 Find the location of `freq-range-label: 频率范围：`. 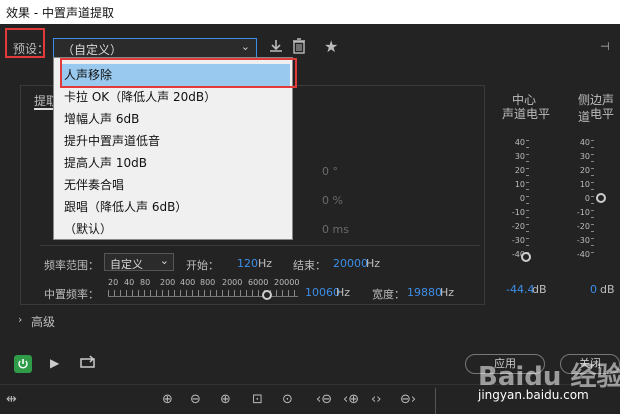

freq-range-label: 频率范围： is located at coordinates (71, 265).